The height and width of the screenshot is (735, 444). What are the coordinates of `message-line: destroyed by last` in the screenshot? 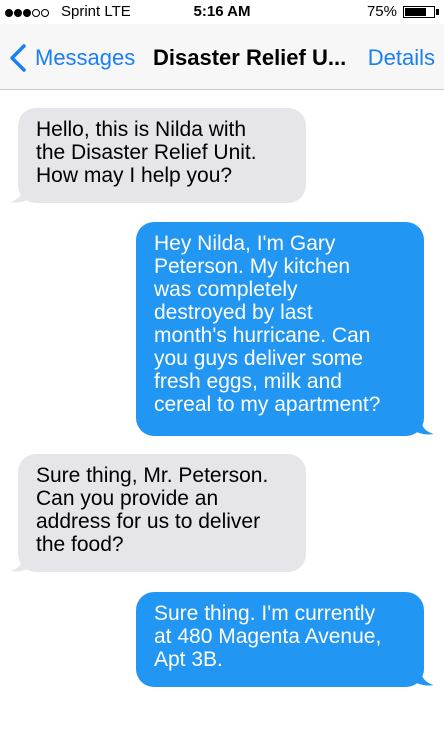 It's located at (233, 312).